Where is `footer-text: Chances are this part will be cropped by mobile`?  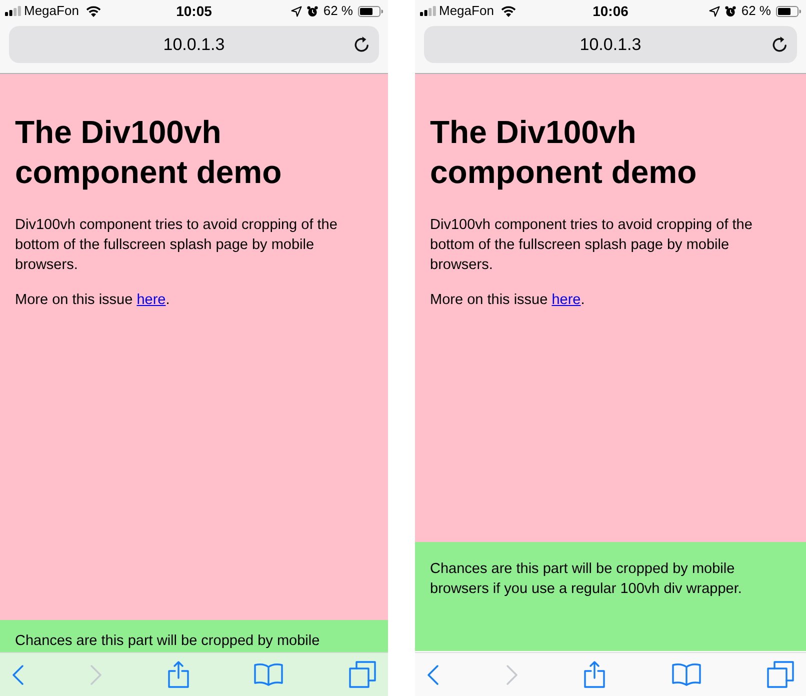 footer-text: Chances are this part will be cropped by mobile is located at coordinates (168, 641).